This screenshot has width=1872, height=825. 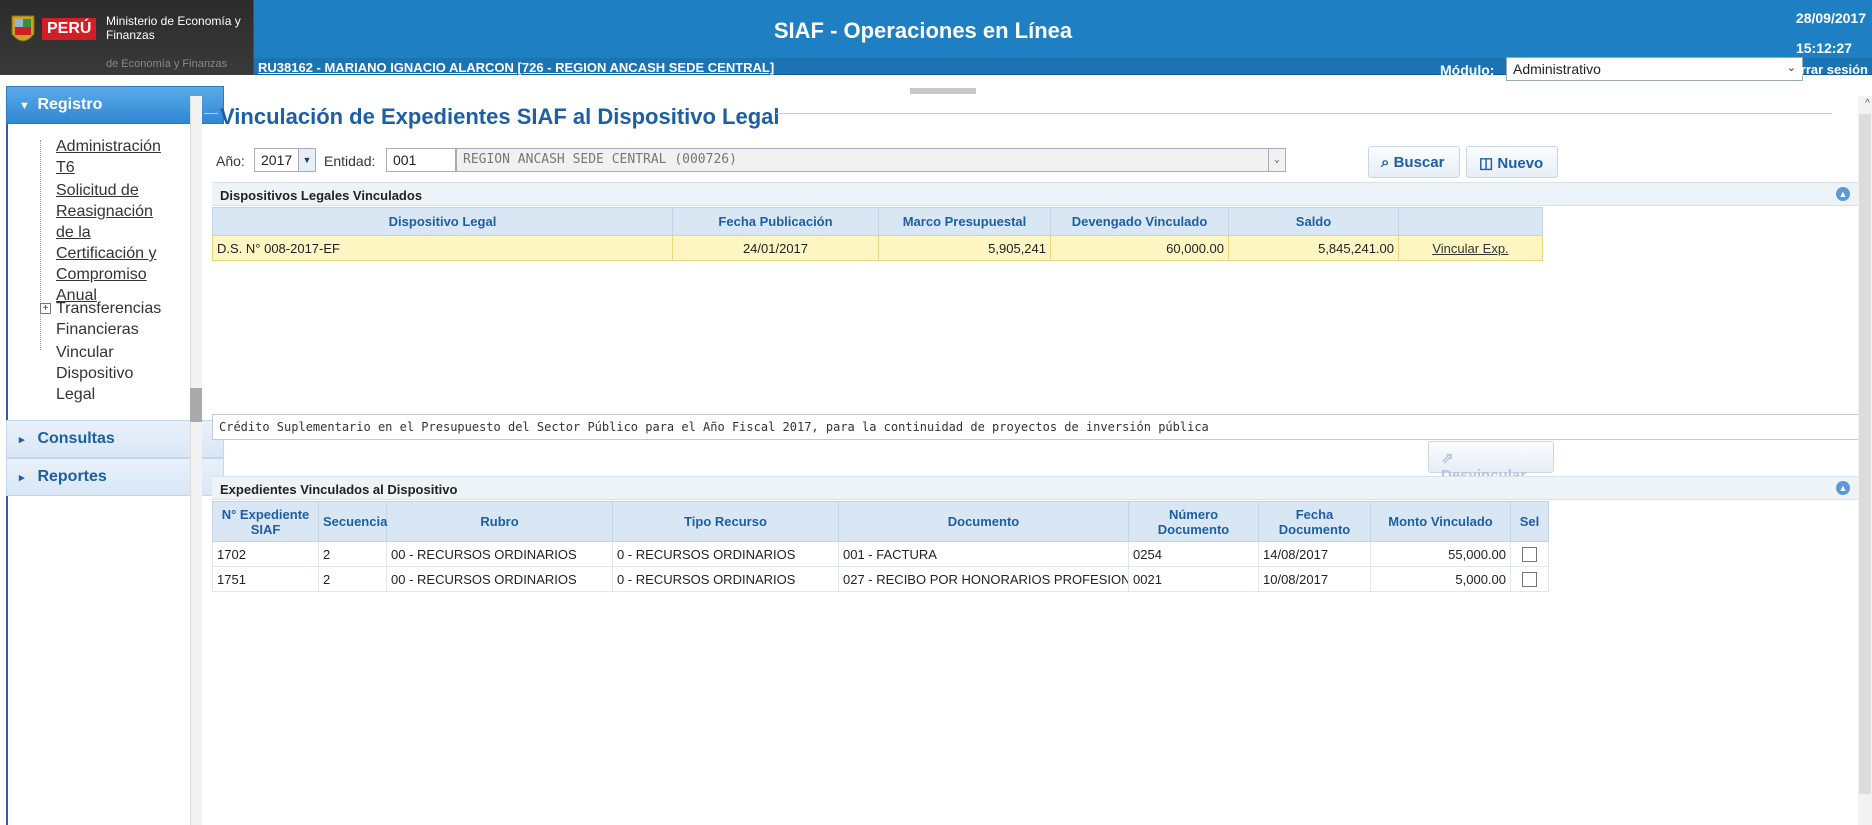 What do you see at coordinates (1313, 248) in the screenshot?
I see `cell-saldo: 5,845,241.00` at bounding box center [1313, 248].